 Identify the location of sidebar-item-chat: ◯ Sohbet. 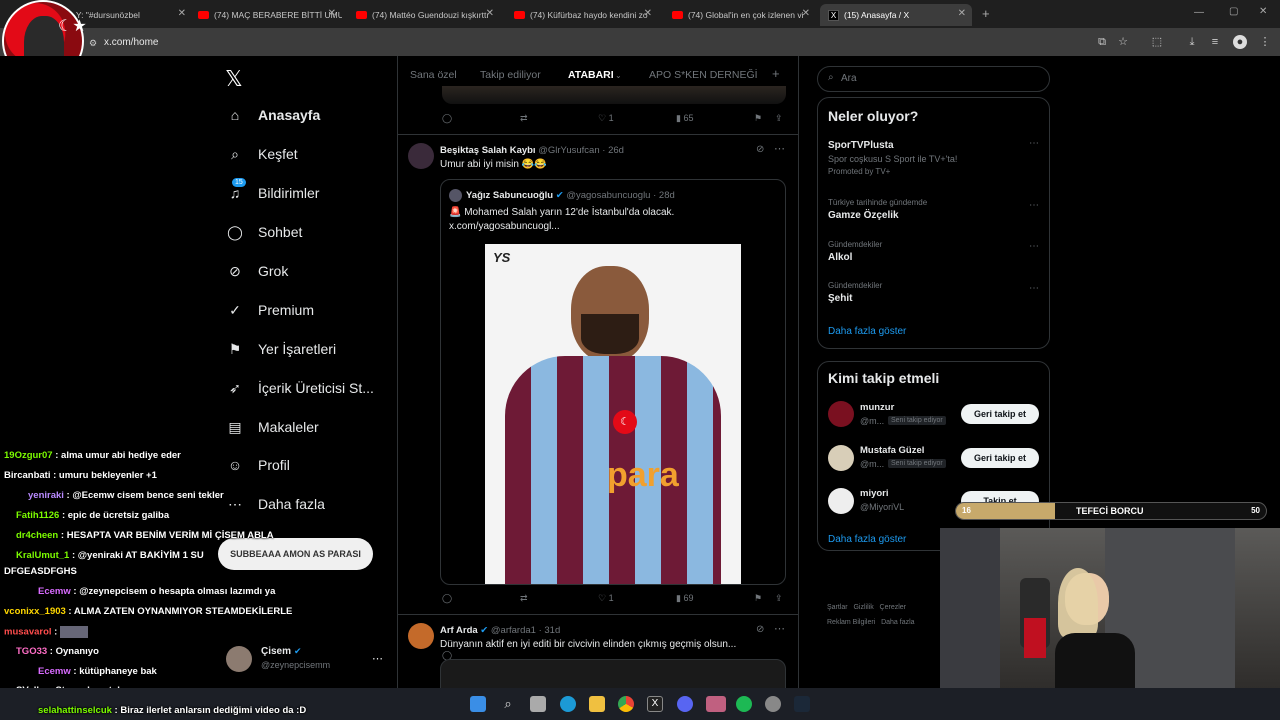
(264, 232).